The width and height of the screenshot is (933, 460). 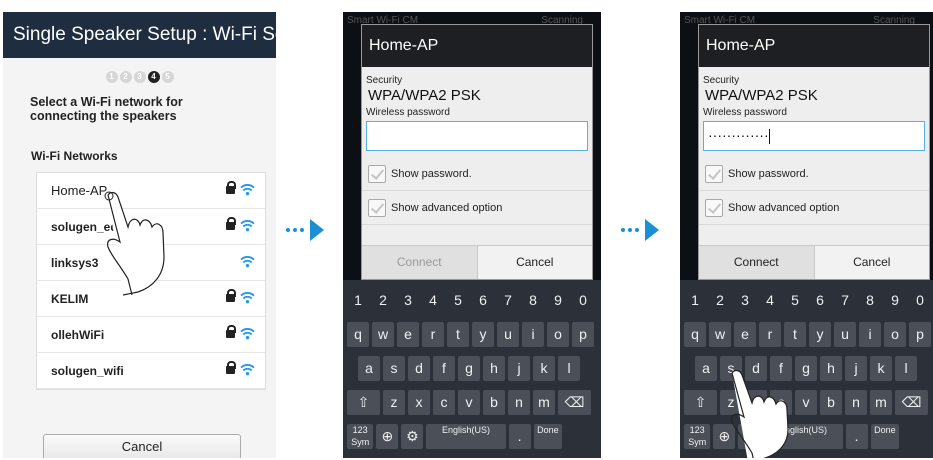 What do you see at coordinates (814, 136) in the screenshot?
I see `password-input: ·············` at bounding box center [814, 136].